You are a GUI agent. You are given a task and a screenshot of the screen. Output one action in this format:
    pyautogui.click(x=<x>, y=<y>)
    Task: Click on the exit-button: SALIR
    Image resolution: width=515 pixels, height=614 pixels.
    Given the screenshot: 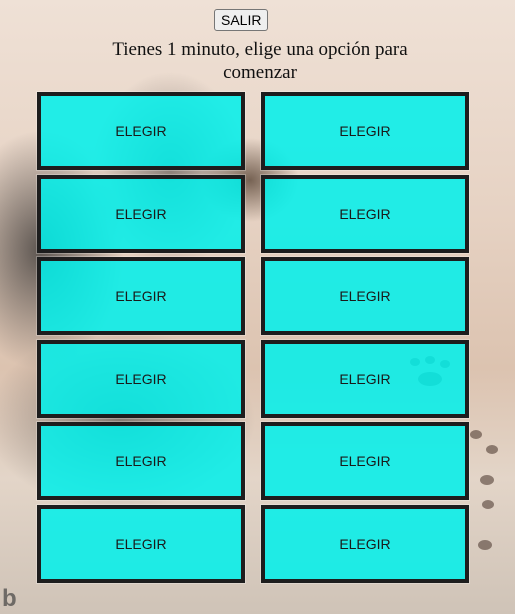 What is the action you would take?
    pyautogui.click(x=241, y=20)
    